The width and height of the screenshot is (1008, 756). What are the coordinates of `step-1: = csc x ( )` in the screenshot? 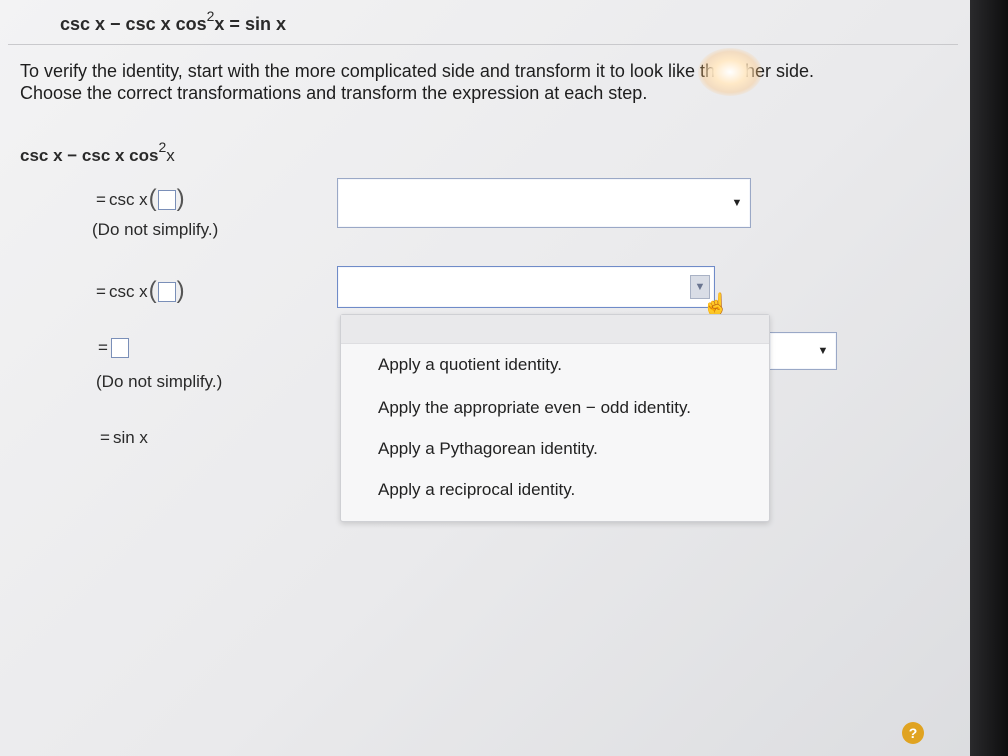 It's located at (141, 199).